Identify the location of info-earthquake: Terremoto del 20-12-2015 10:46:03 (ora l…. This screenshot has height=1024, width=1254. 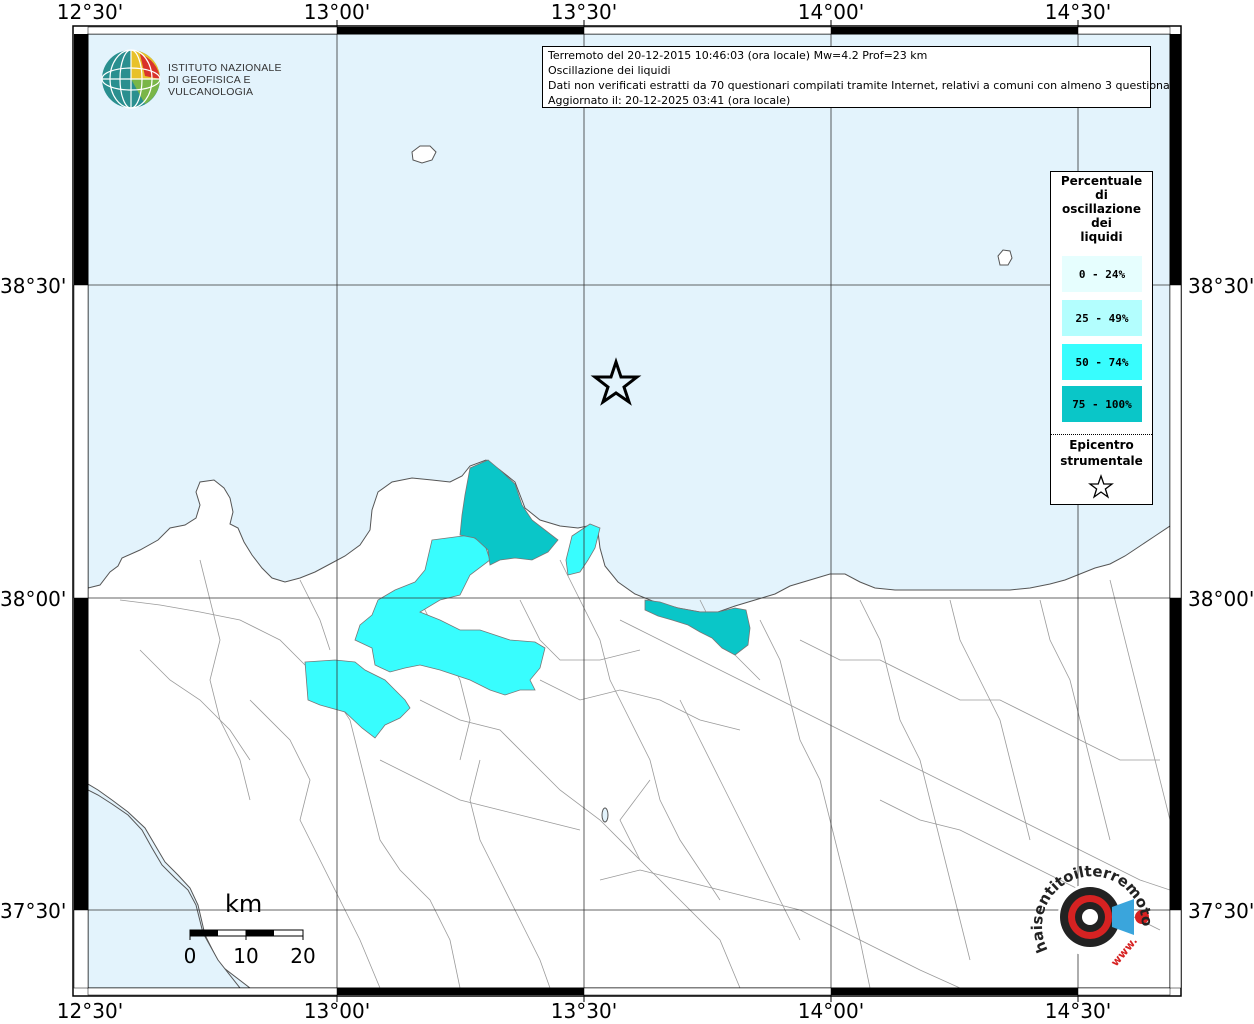
(738, 55).